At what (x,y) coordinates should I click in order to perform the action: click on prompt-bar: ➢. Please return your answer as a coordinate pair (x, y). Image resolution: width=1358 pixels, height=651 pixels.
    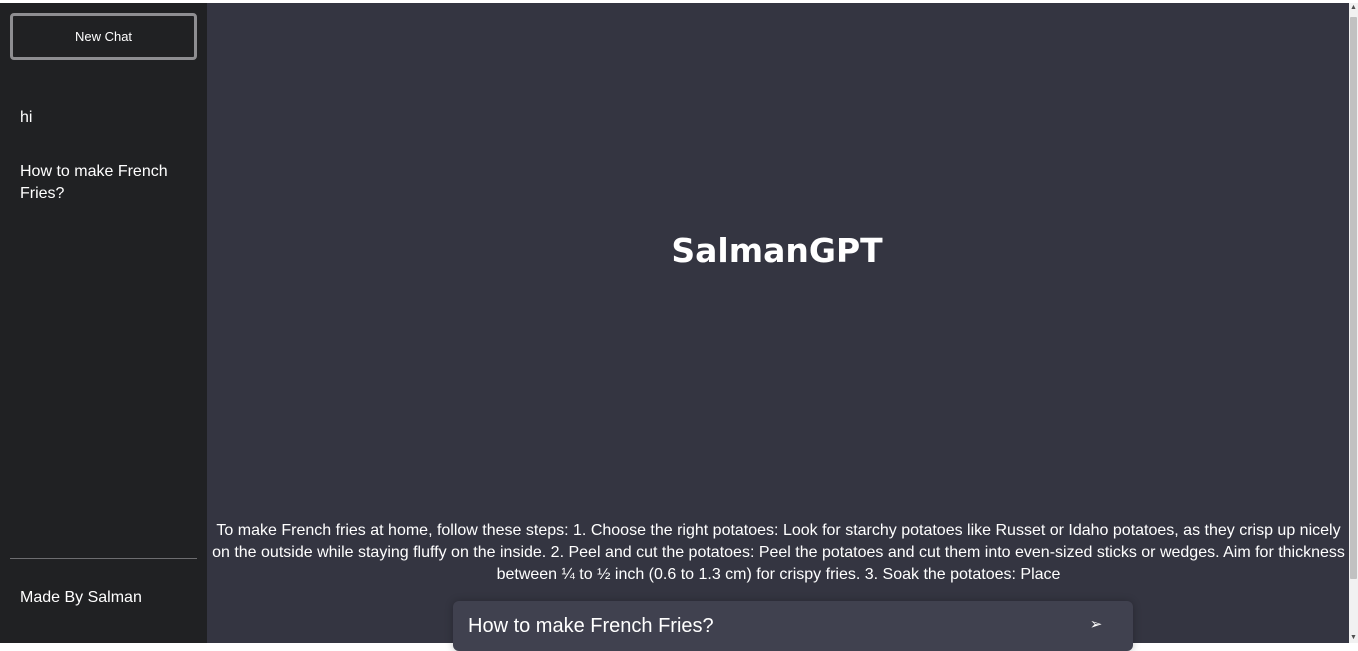
    Looking at the image, I should click on (793, 626).